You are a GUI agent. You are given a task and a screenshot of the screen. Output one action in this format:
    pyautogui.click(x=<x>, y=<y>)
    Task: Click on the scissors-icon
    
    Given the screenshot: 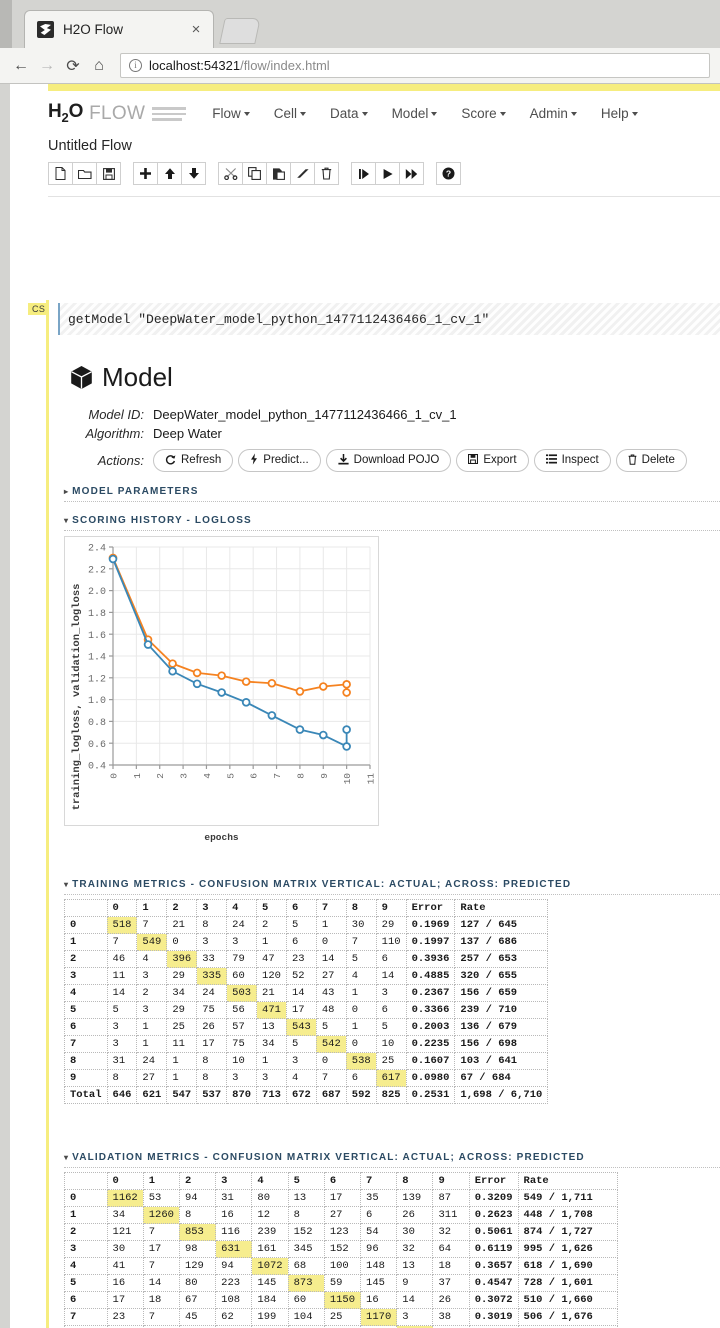 What is the action you would take?
    pyautogui.click(x=230, y=173)
    